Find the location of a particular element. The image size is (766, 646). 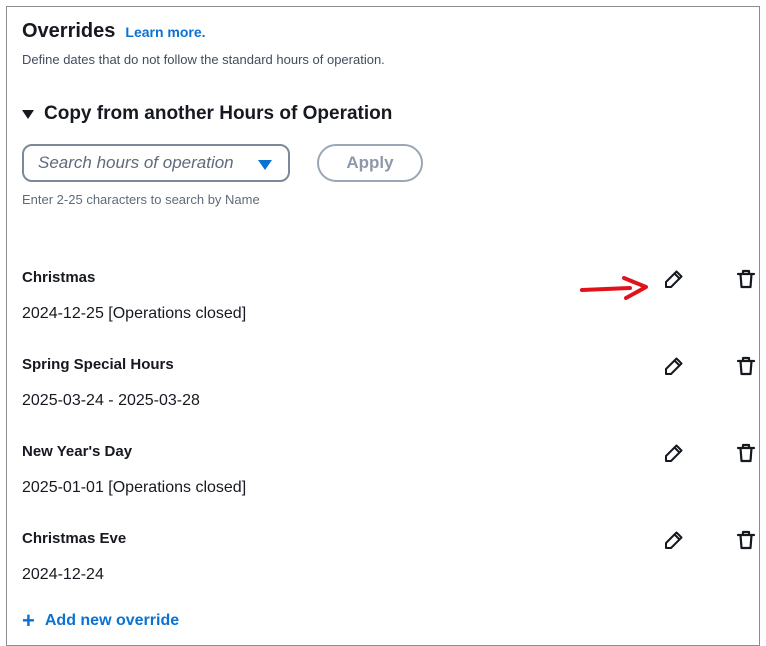

dropdown-caret-icon is located at coordinates (265, 165).